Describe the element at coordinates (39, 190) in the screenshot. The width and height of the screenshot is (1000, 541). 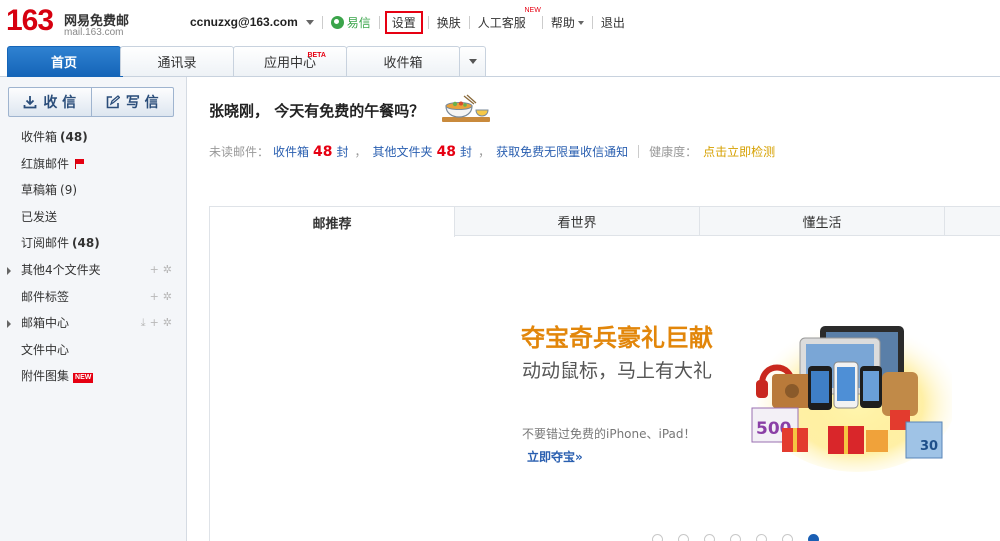
I see `folder-label: 草稿箱` at that location.